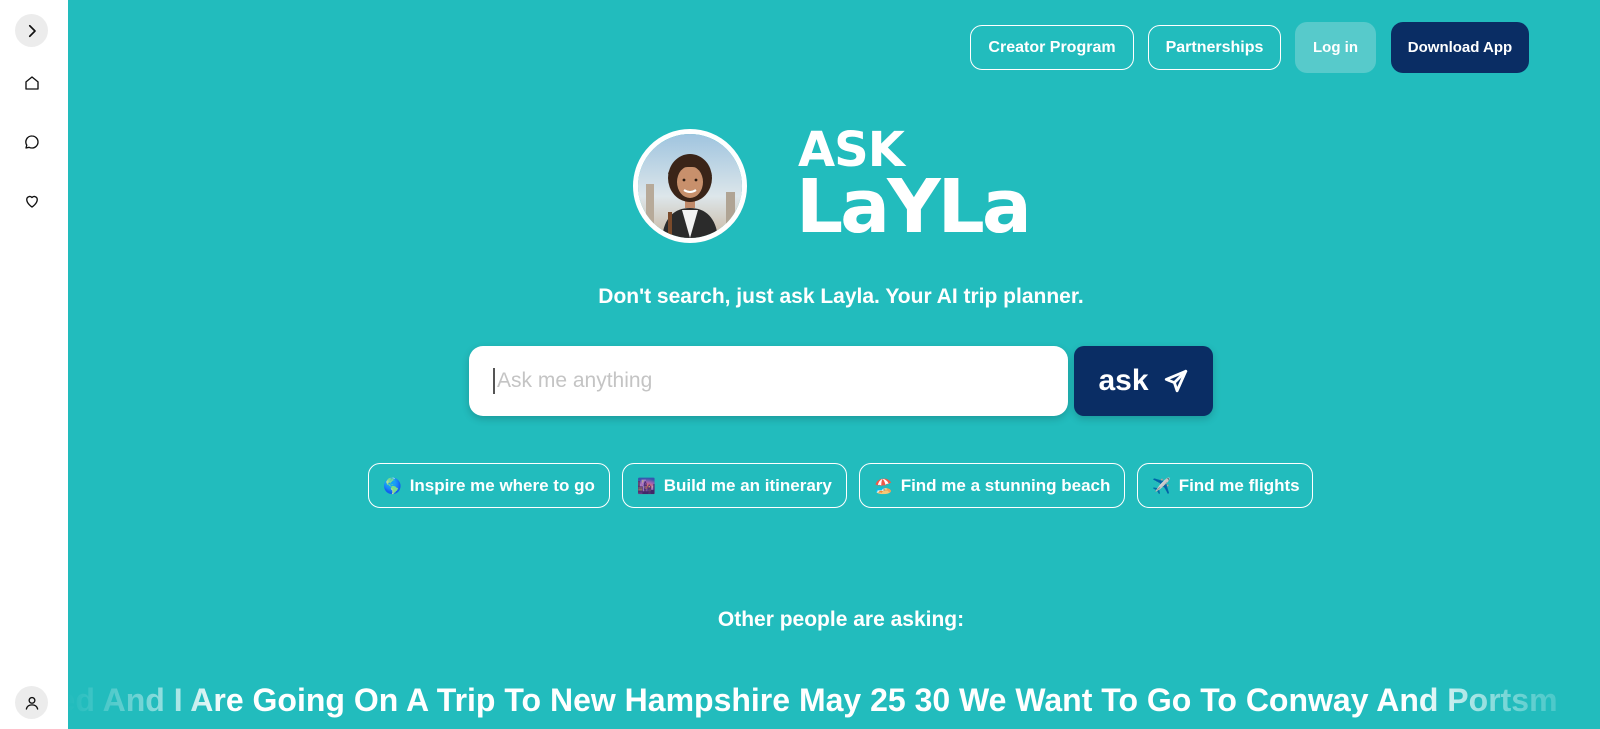  I want to click on suggestion-label: Find me flights, so click(1239, 485).